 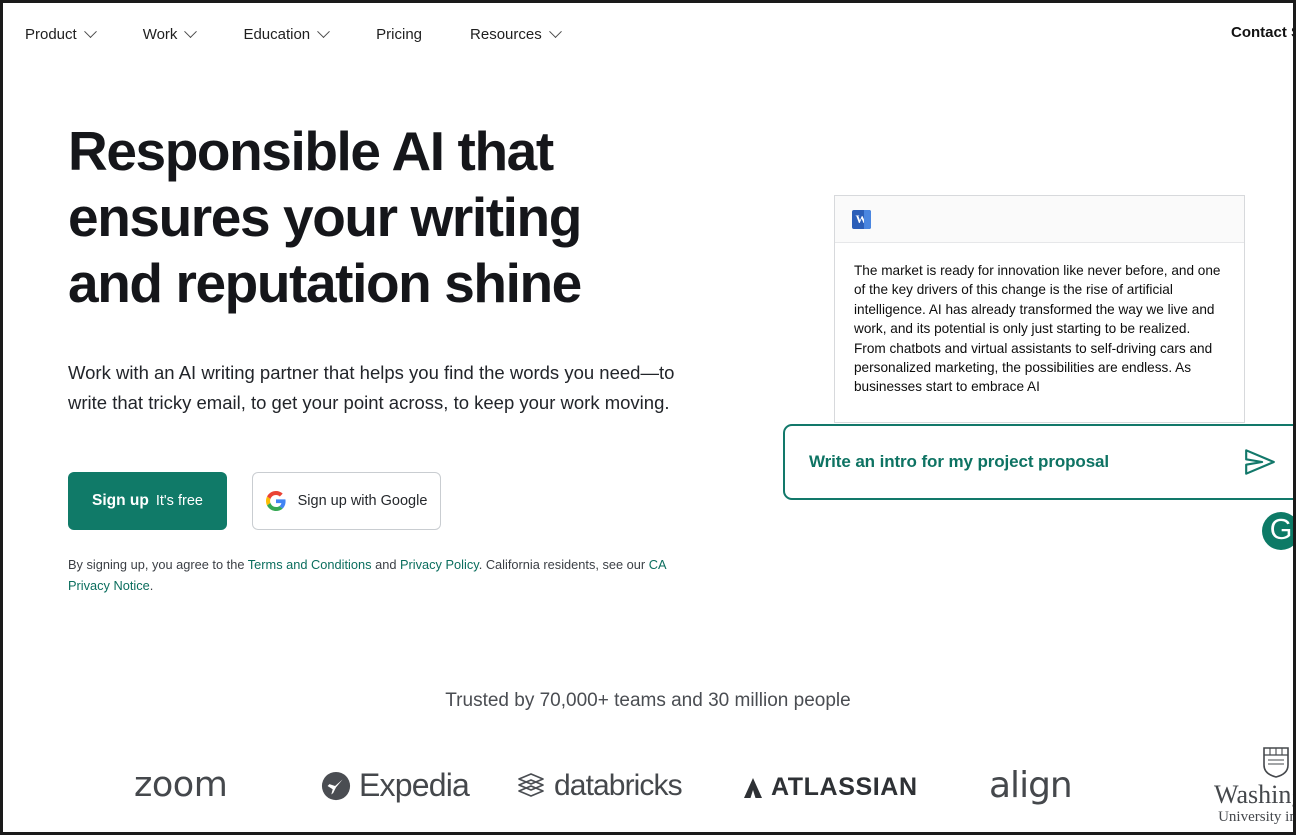 I want to click on legal-text-part3: . California residents, see our, so click(x=563, y=564).